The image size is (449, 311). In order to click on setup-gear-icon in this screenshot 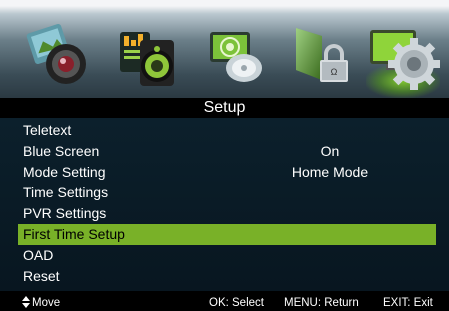, I will do `click(402, 56)`.